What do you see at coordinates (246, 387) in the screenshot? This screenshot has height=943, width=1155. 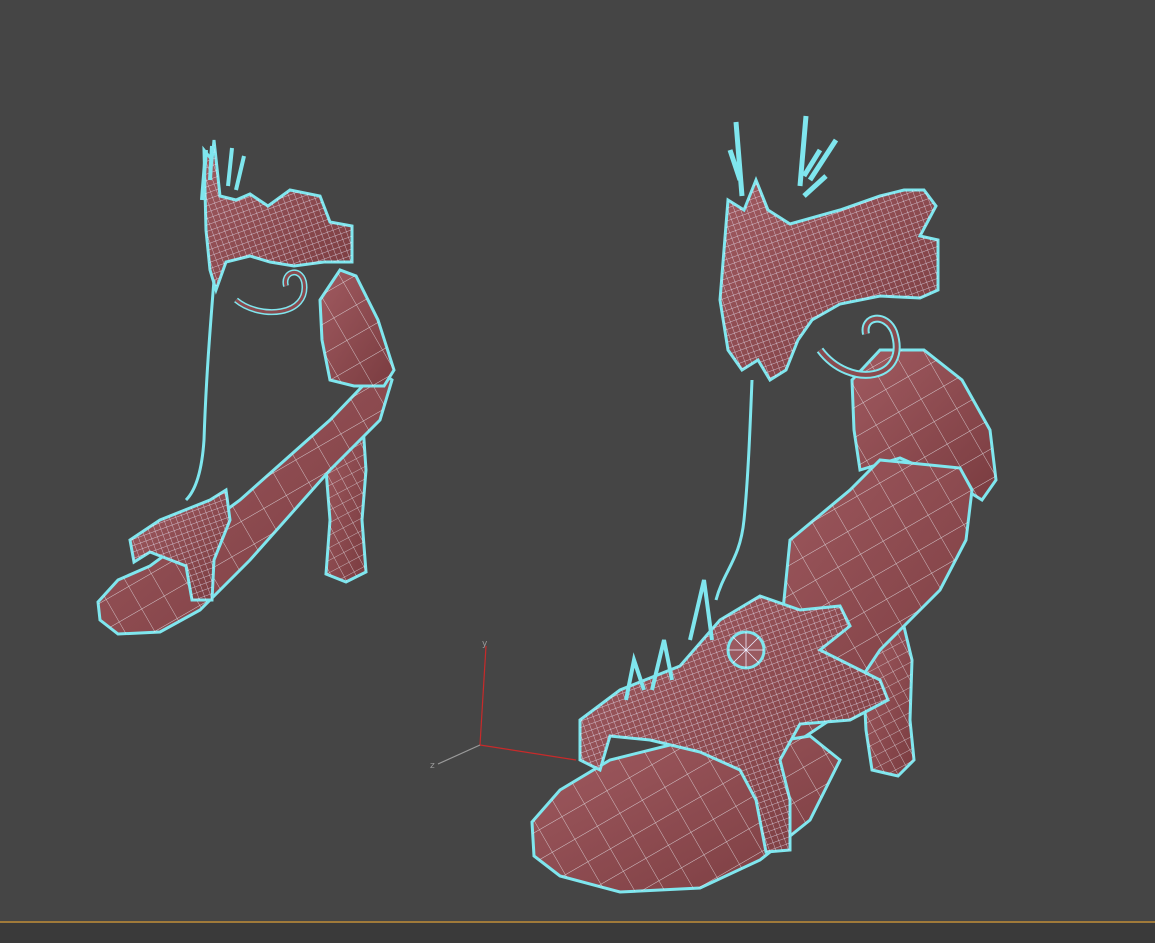 I see `shoe-left-model` at bounding box center [246, 387].